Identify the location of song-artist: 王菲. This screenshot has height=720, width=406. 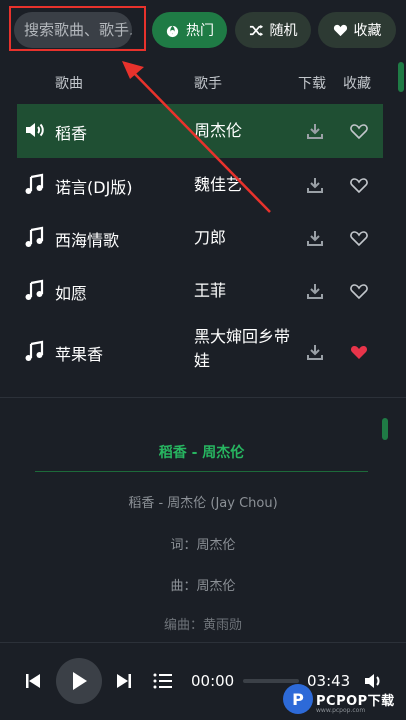
(210, 290).